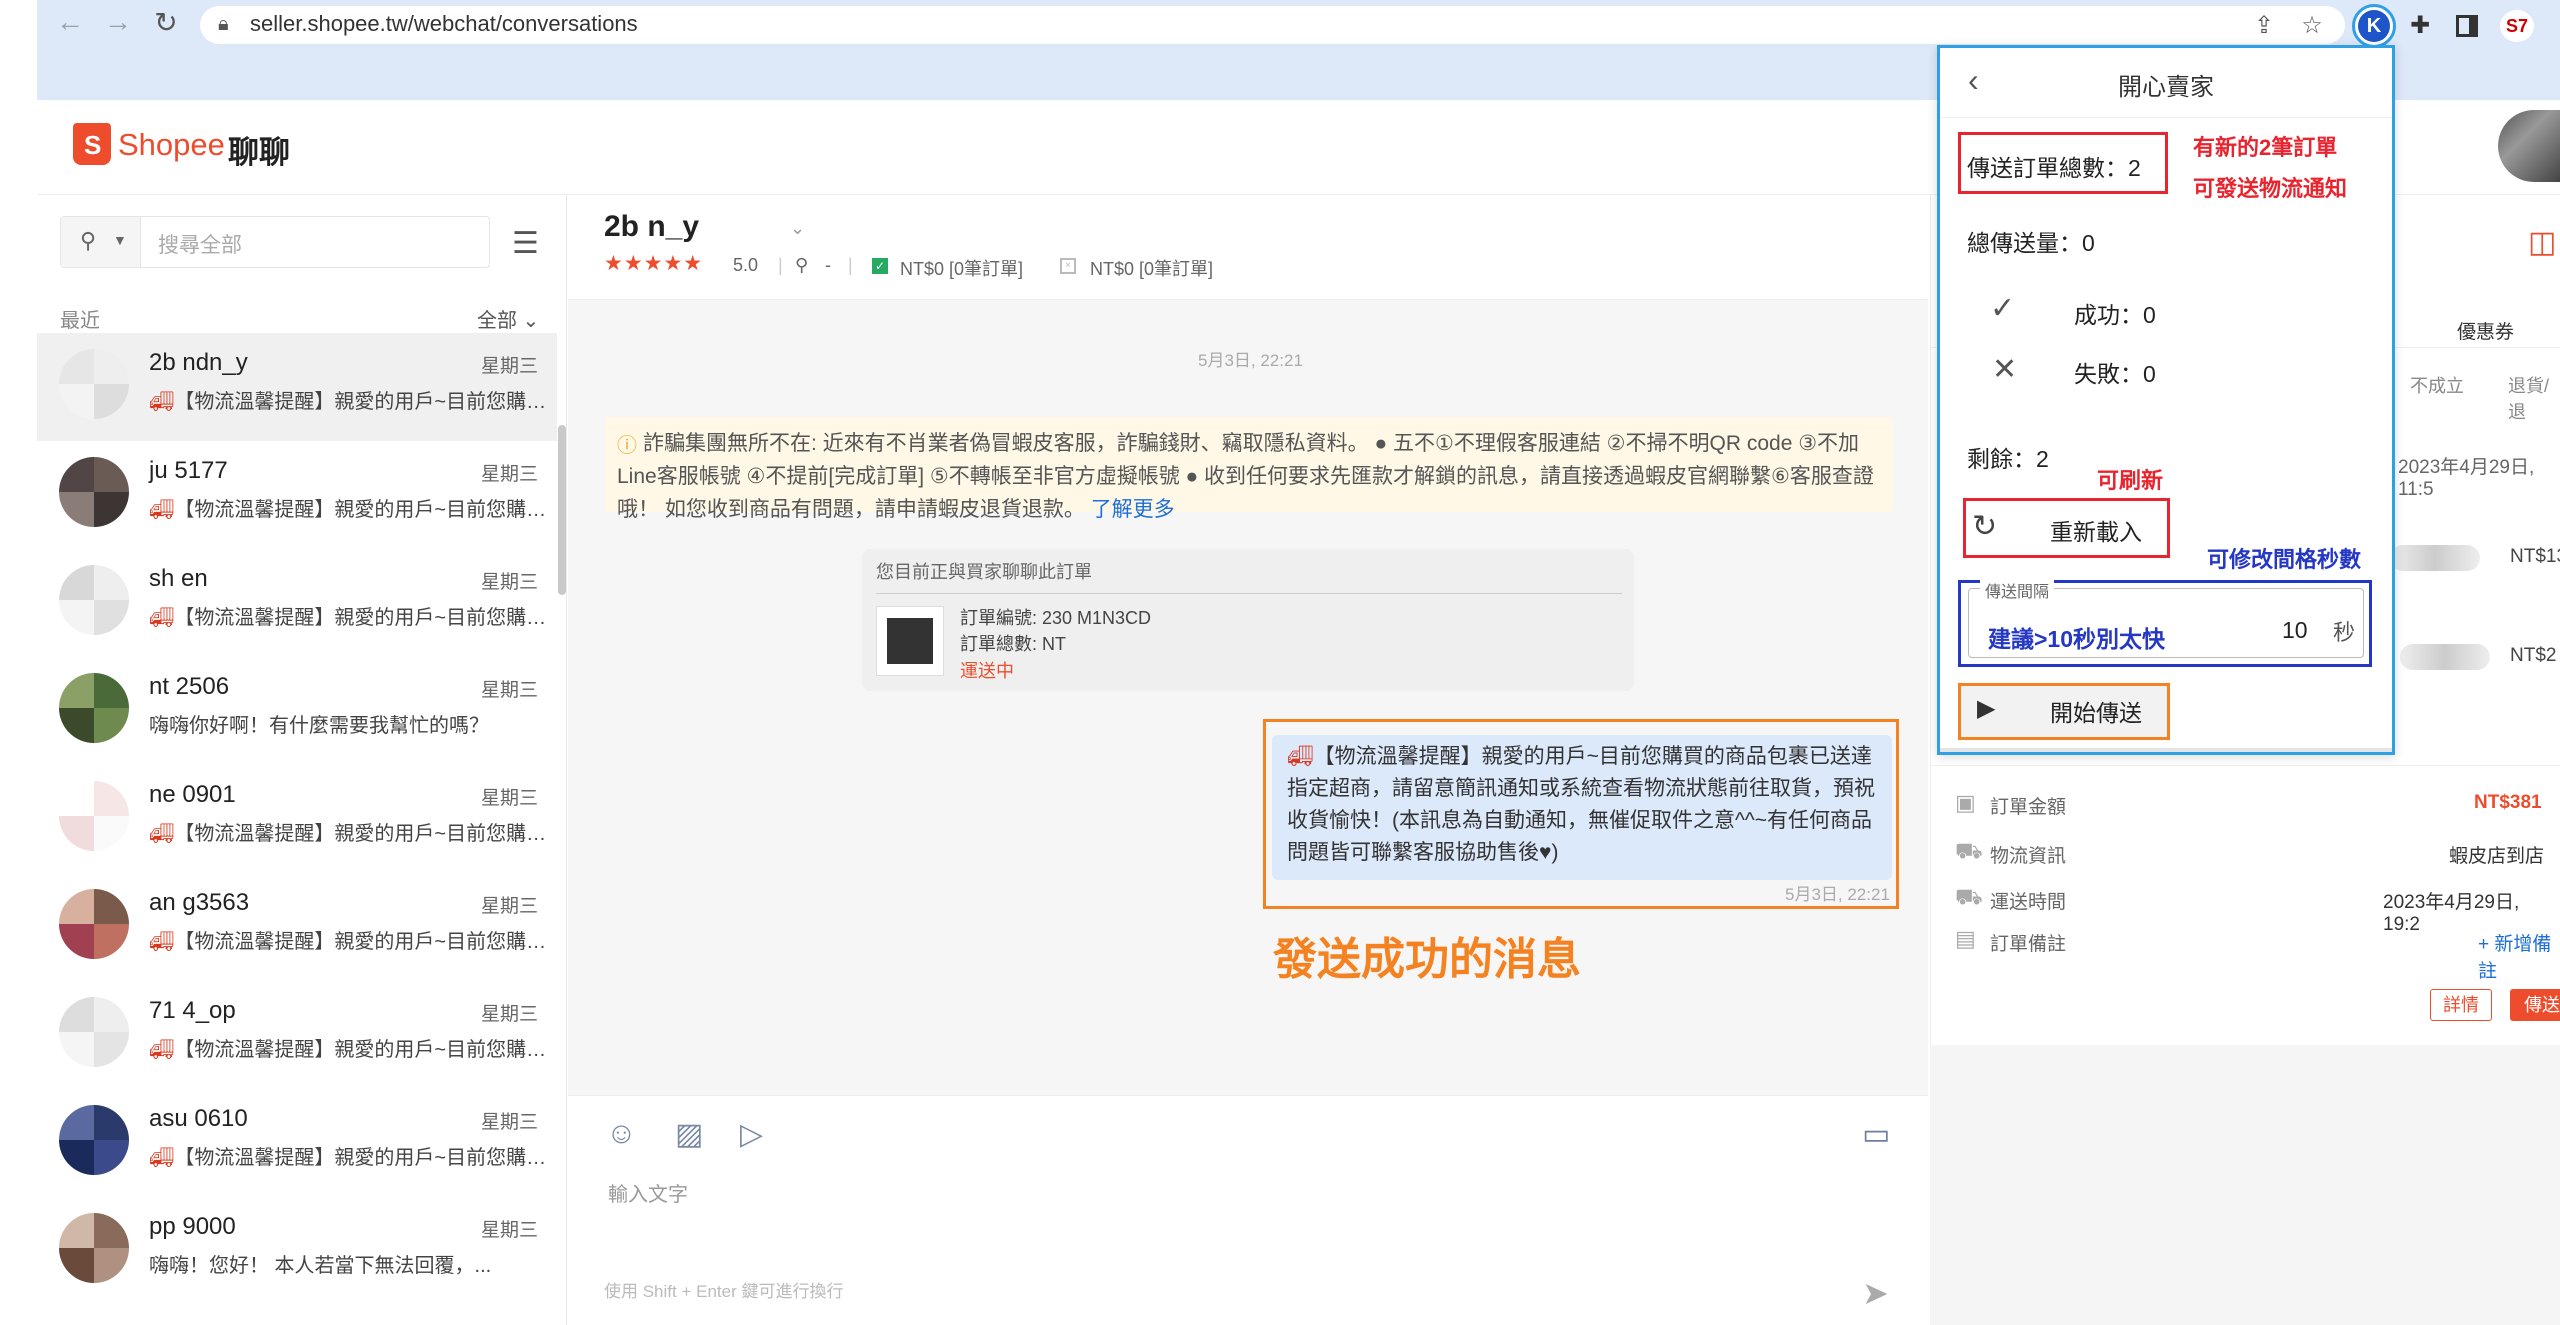 The height and width of the screenshot is (1325, 2560). What do you see at coordinates (297, 495) in the screenshot?
I see `conversation-item: ju 5177 星期三 🚚︎【物流溫馨提醒】親愛的用戶~目前您購買的商品包裹已送達` at bounding box center [297, 495].